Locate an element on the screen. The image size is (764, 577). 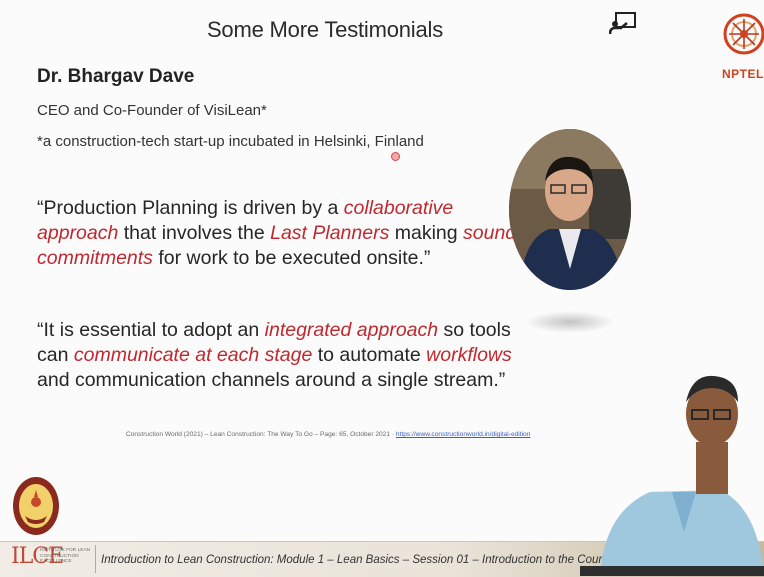
footer-divider is located at coordinates (95, 559).